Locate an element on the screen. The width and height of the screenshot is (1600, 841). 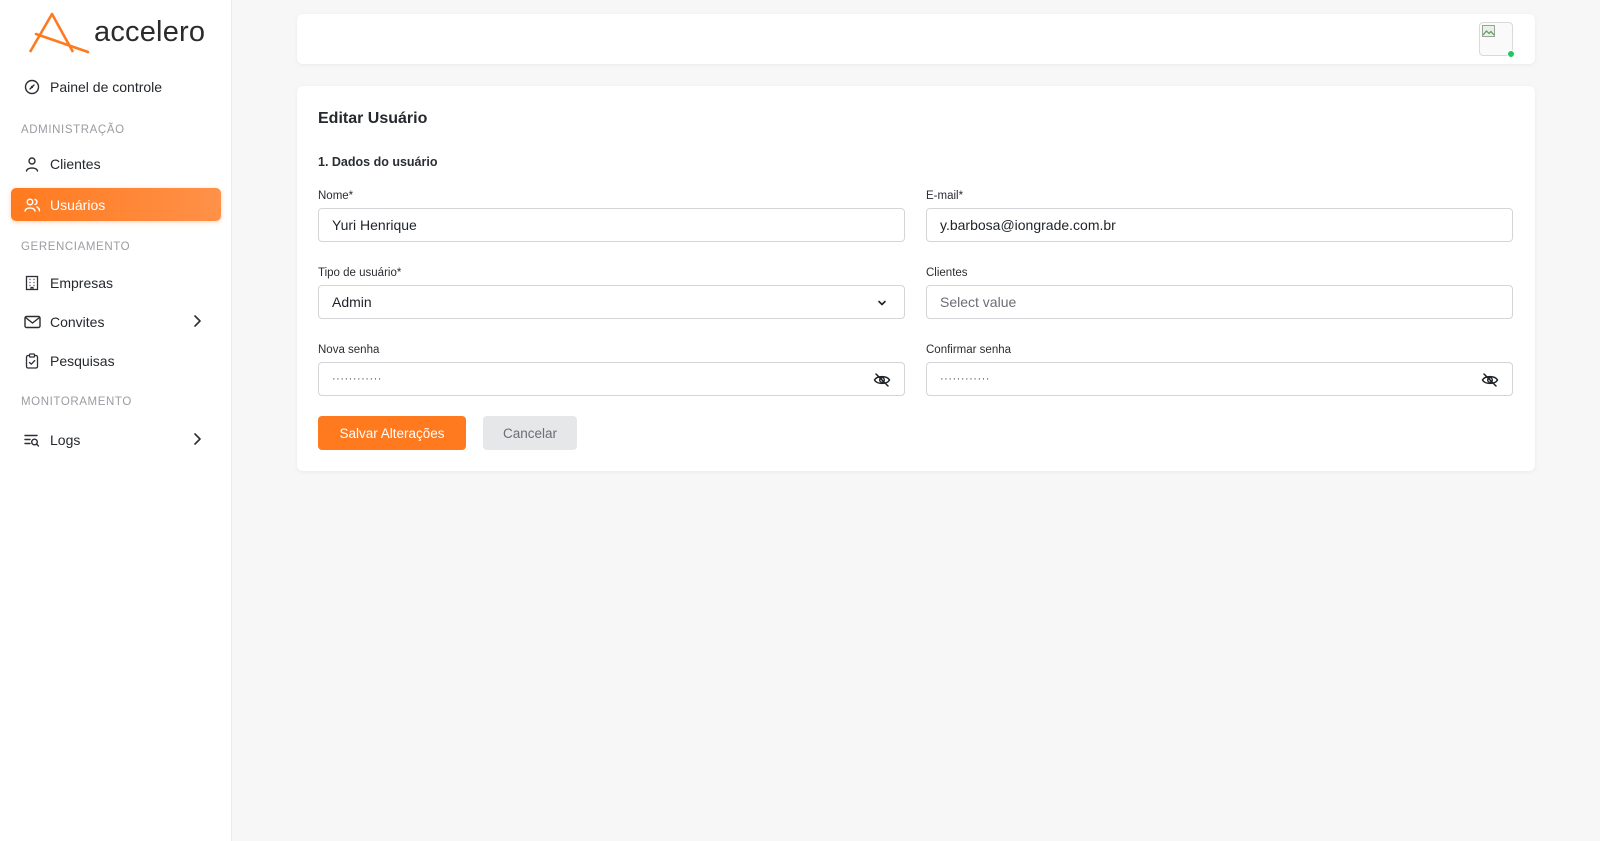
user-type-value: Admin is located at coordinates (352, 302).